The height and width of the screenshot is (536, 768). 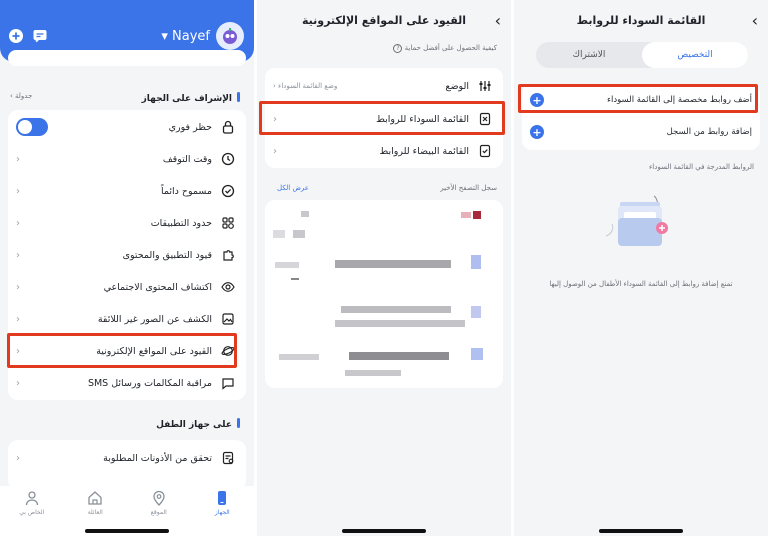 I want to click on nav-device: الجهاز, so click(x=222, y=513).